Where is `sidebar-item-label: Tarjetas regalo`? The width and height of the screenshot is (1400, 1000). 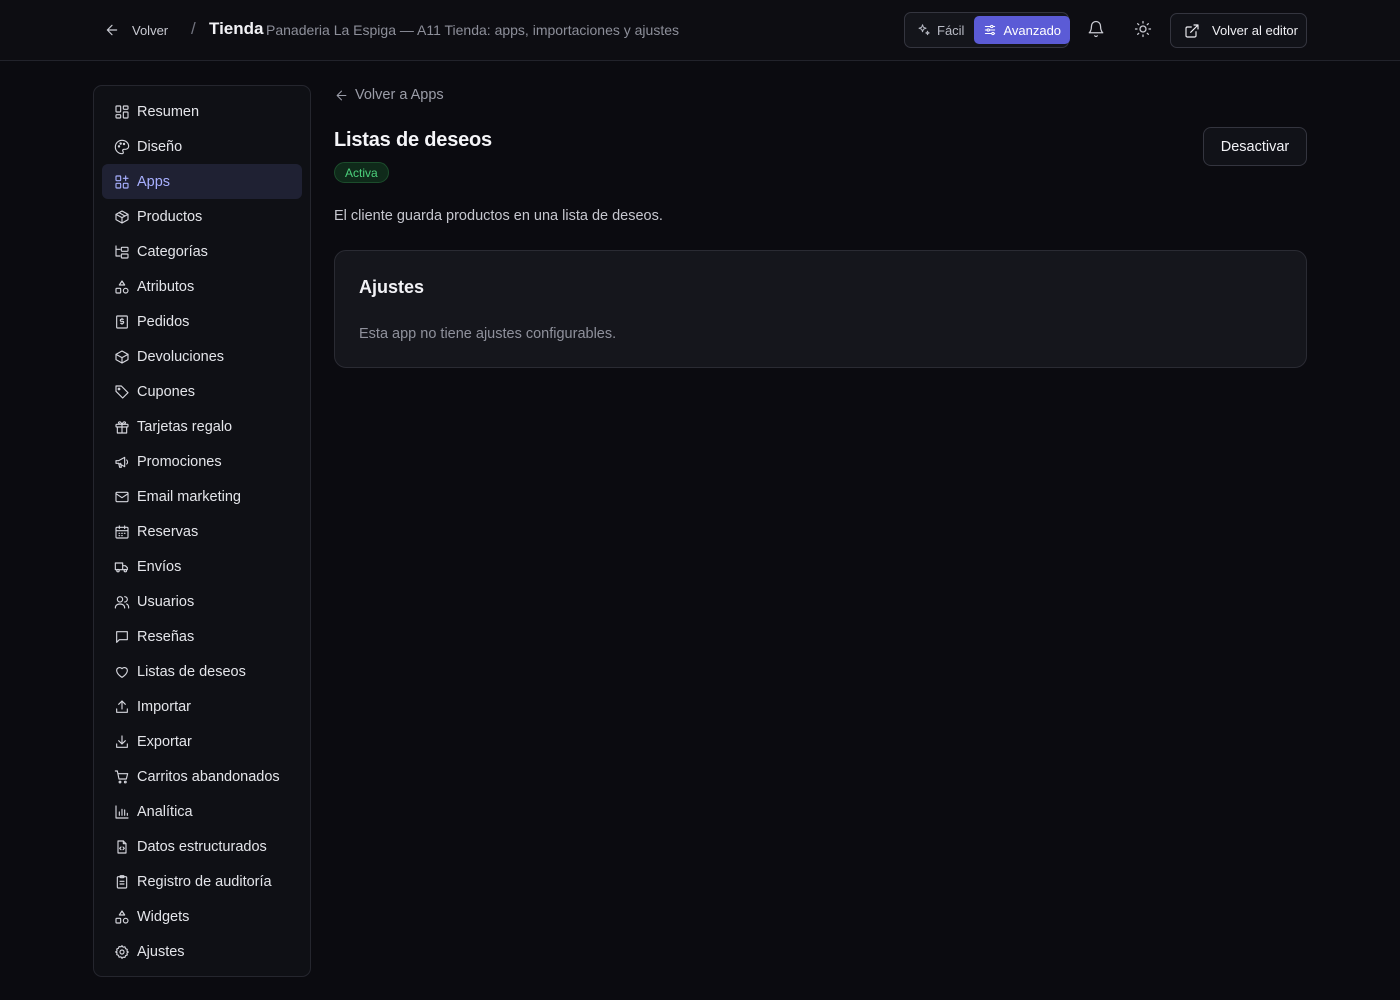
sidebar-item-label: Tarjetas regalo is located at coordinates (185, 426).